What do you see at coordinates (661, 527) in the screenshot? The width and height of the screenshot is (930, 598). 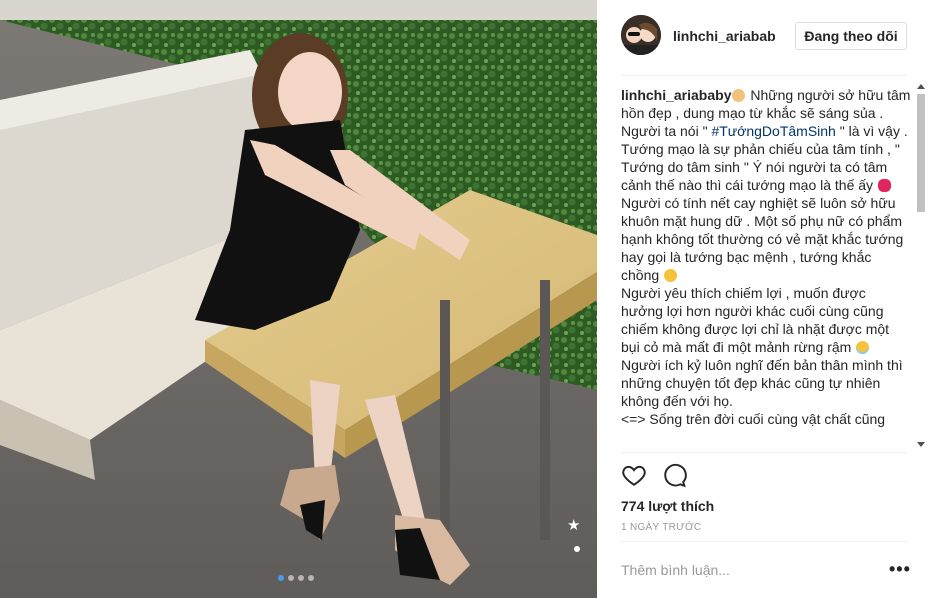 I see `post-timestamp: 1 ngày trước` at bounding box center [661, 527].